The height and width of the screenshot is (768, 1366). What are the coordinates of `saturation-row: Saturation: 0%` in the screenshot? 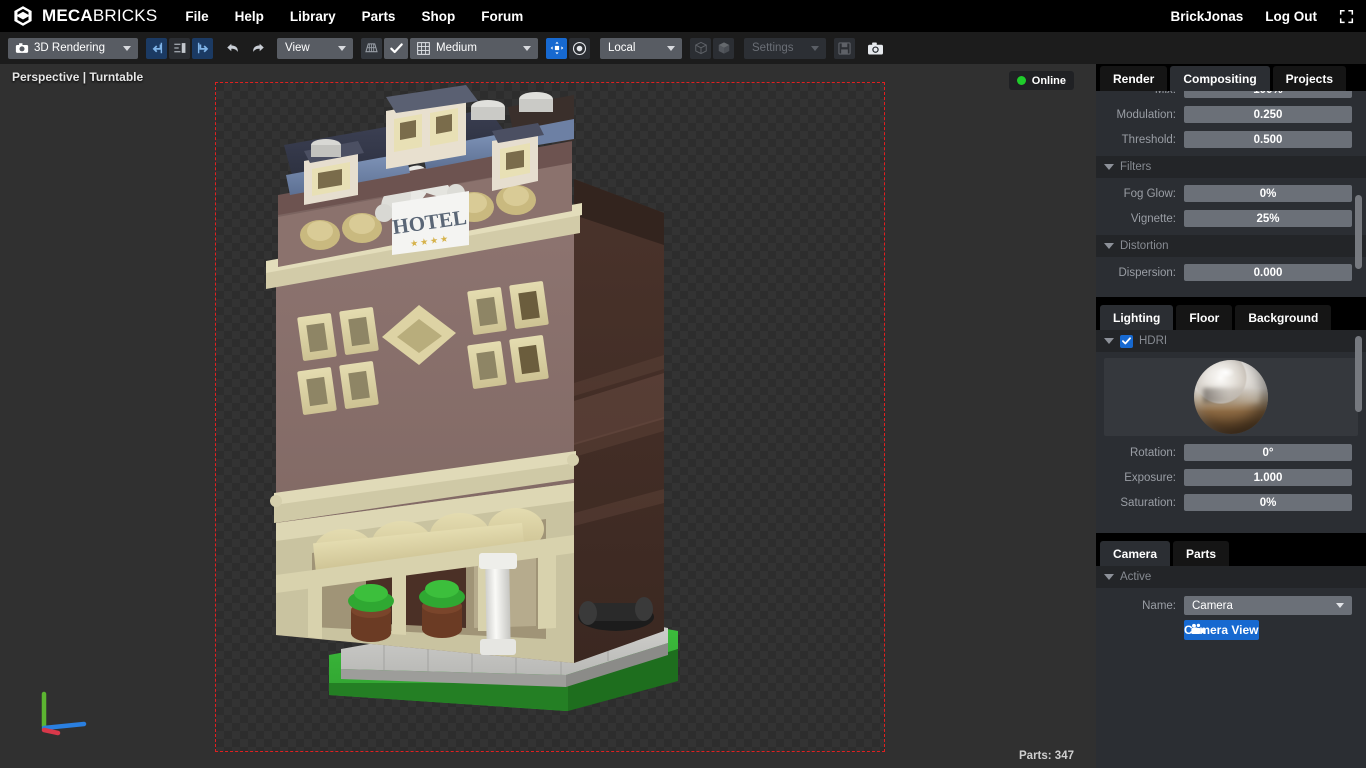 It's located at (1231, 502).